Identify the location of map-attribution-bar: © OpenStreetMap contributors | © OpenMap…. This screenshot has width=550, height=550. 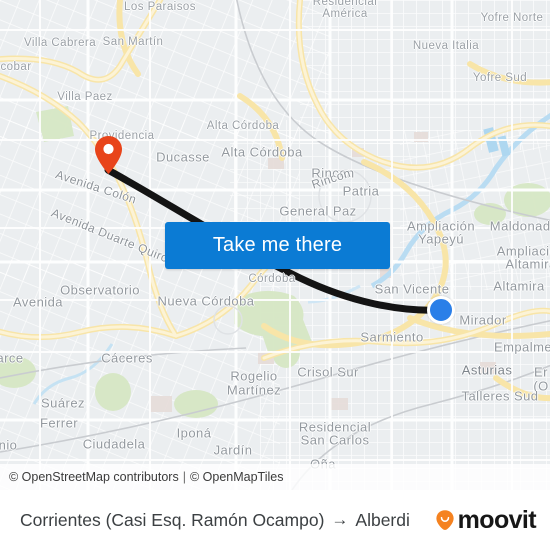
(275, 477).